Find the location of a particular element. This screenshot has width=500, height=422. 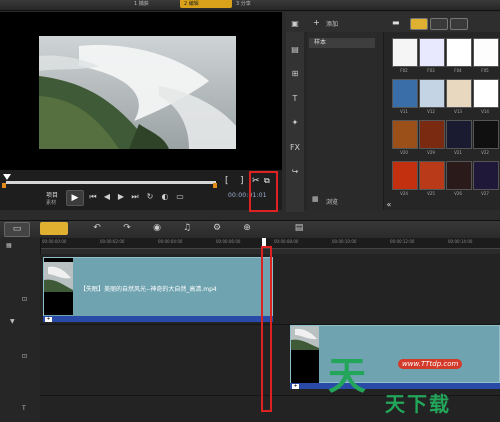

copy-icon: ⧉ is located at coordinates (267, 181).